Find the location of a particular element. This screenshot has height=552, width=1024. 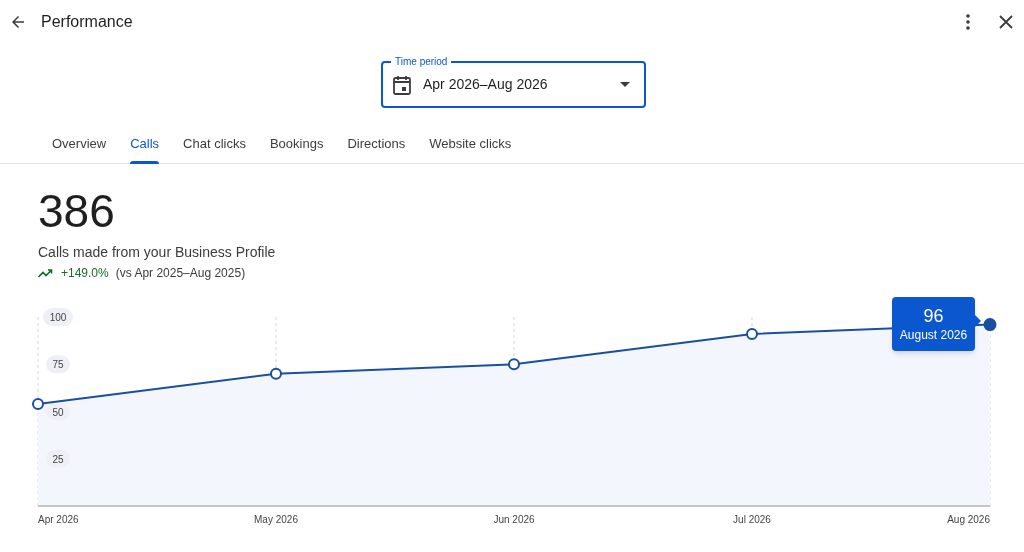

field-label: Time period is located at coordinates (421, 62).